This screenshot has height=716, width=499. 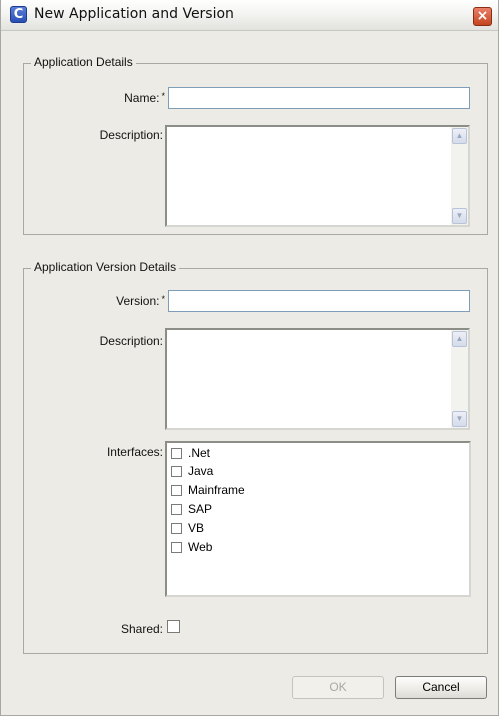 I want to click on interface-label: Java, so click(x=201, y=471).